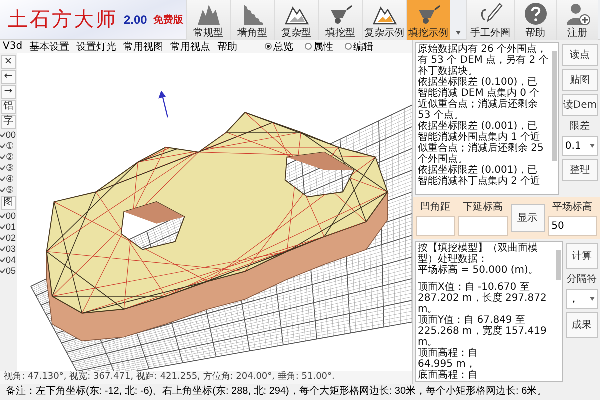  Describe the element at coordinates (50, 47) in the screenshot. I see `menu-item: 基本设置` at that location.